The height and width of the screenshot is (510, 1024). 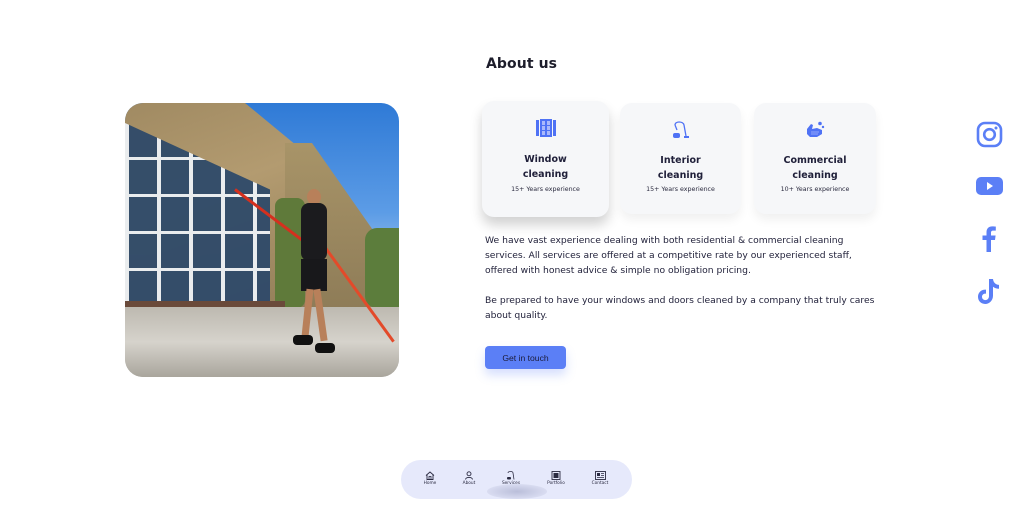 I want to click on youtube-link, so click(x=989, y=188).